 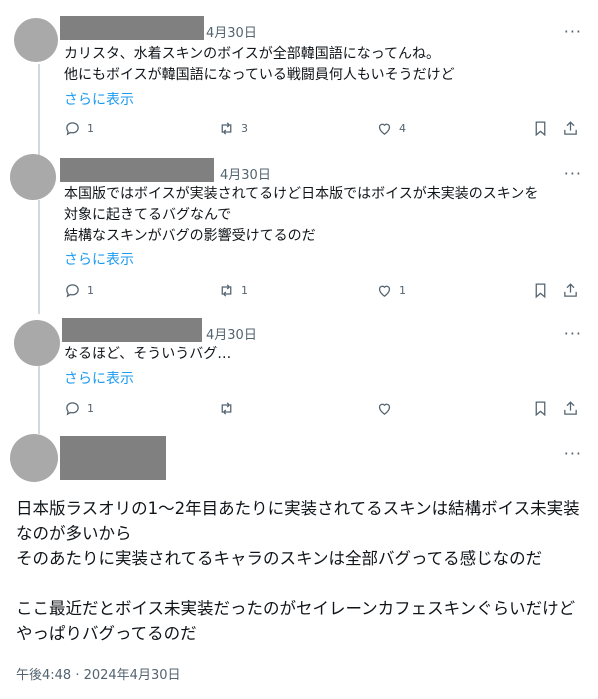 What do you see at coordinates (323, 292) in the screenshot?
I see `action-bar: 1 1 1` at bounding box center [323, 292].